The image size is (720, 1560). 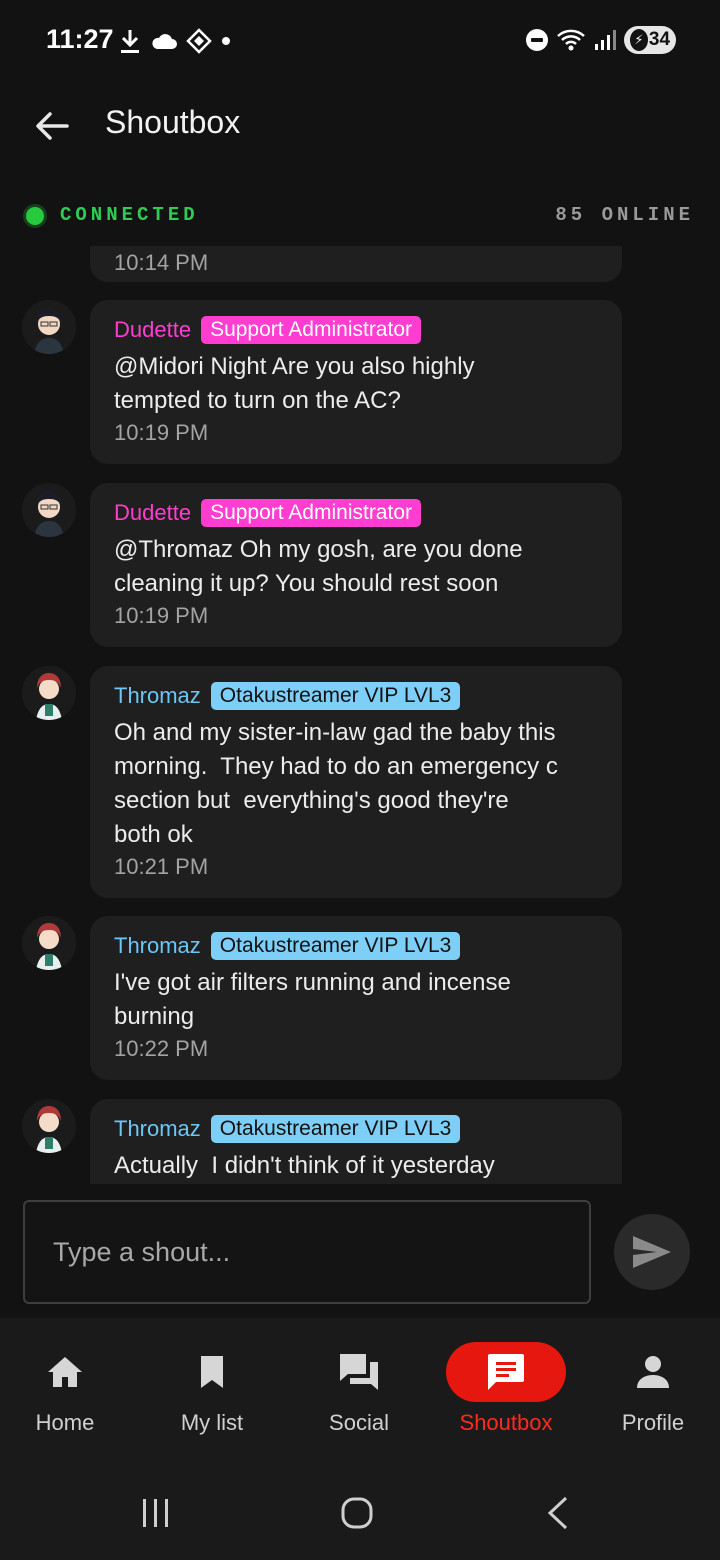 I want to click on nav-item-shoutbox: Shoutbox, so click(x=506, y=1394).